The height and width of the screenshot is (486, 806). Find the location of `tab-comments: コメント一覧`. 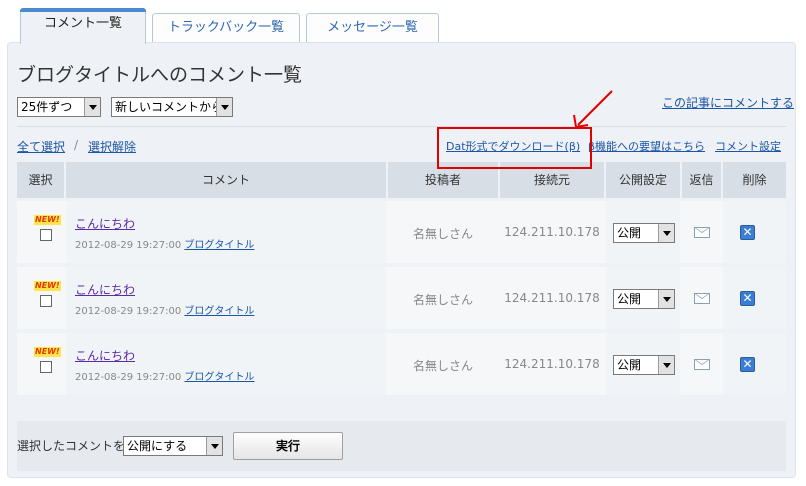

tab-comments: コメント一覧 is located at coordinates (83, 26).